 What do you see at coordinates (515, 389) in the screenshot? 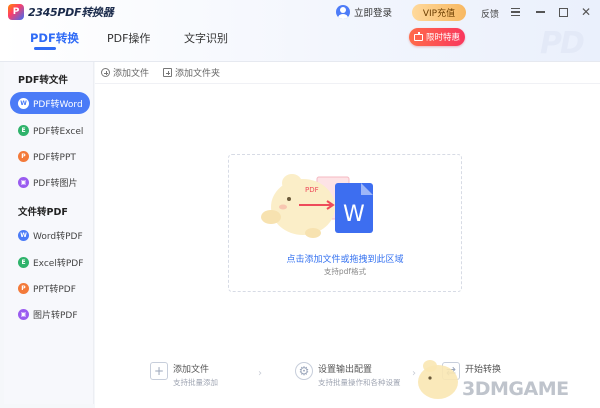
I see `watermark-text: 3DMGAME` at bounding box center [515, 389].